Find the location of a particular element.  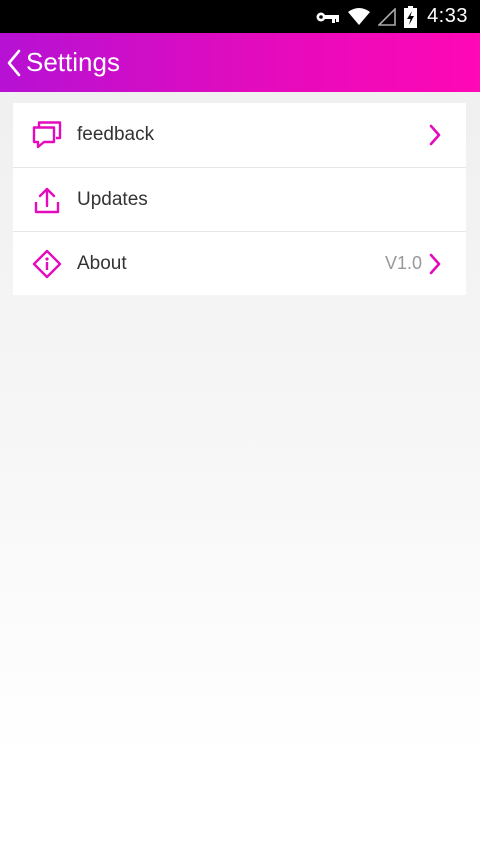

status-time: 4:33 is located at coordinates (447, 16).